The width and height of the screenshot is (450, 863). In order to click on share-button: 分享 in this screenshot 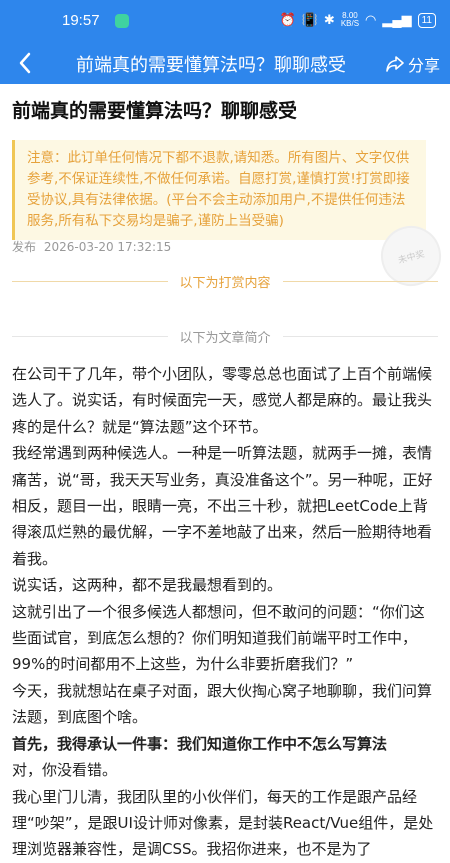, I will do `click(413, 64)`.